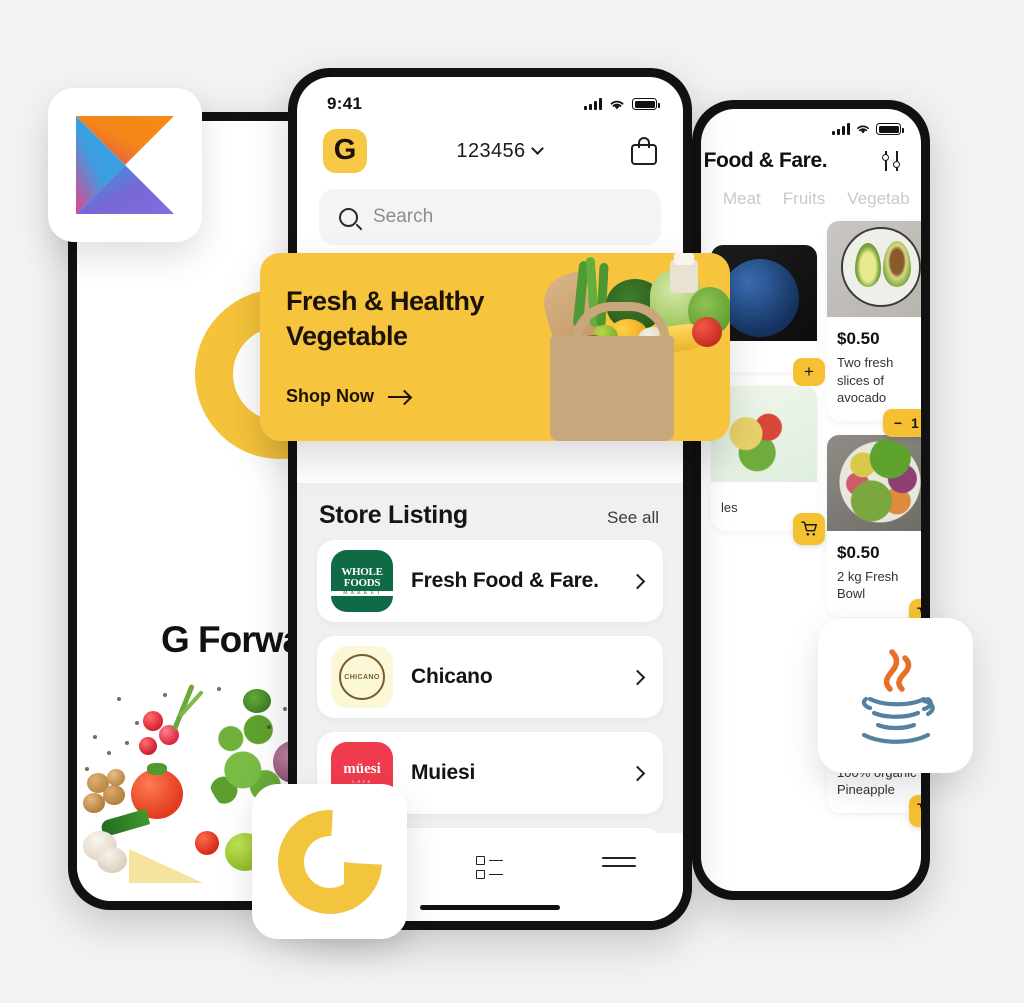 The image size is (1024, 1003). Describe the element at coordinates (505, 580) in the screenshot. I see `store-name: Fresh Food & Fare.` at that location.